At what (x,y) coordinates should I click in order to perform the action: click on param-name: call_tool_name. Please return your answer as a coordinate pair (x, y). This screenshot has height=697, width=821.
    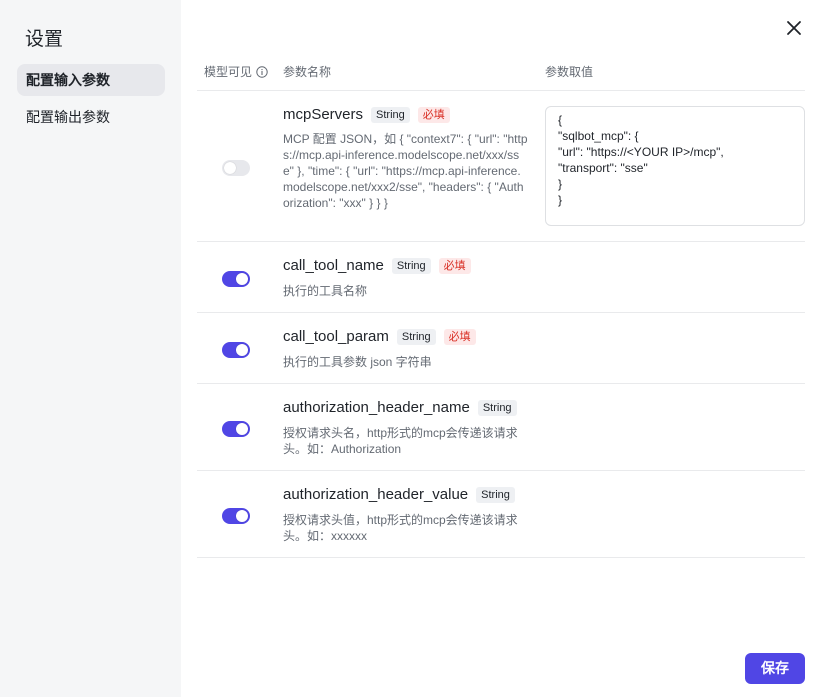
    Looking at the image, I should click on (333, 265).